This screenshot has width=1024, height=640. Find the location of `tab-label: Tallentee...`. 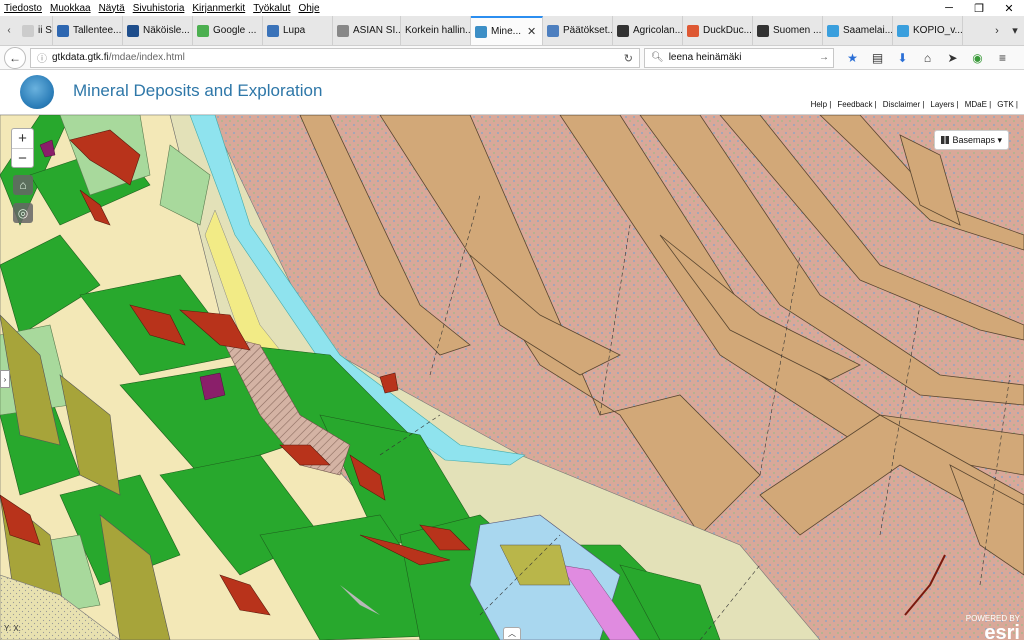

tab-label: Tallentee... is located at coordinates (97, 30).